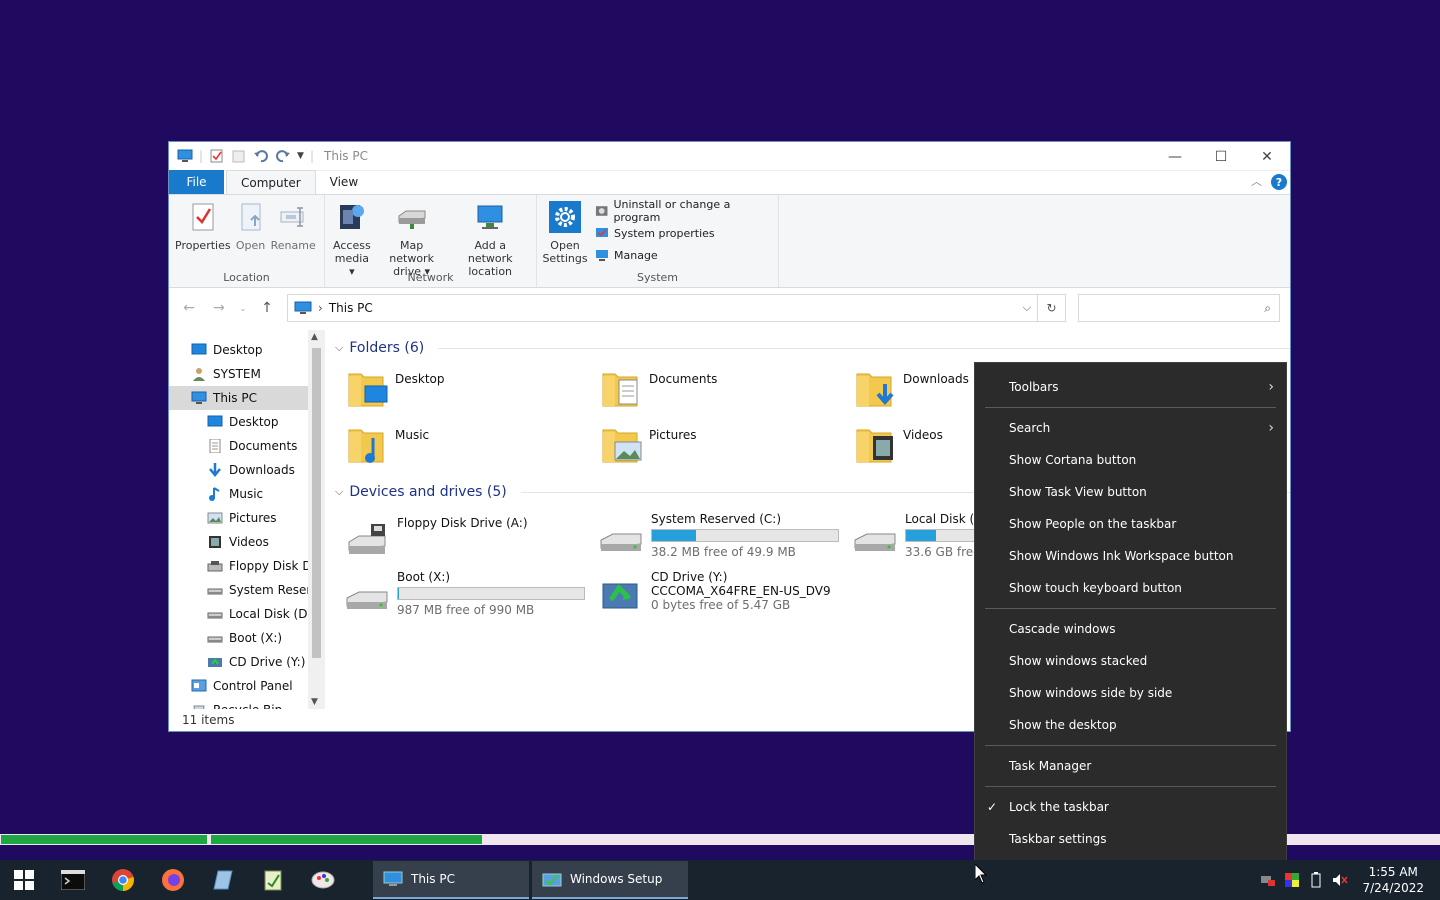 This screenshot has height=900, width=1440. Describe the element at coordinates (247, 470) in the screenshot. I see `nav-tree-item: Downloads` at that location.